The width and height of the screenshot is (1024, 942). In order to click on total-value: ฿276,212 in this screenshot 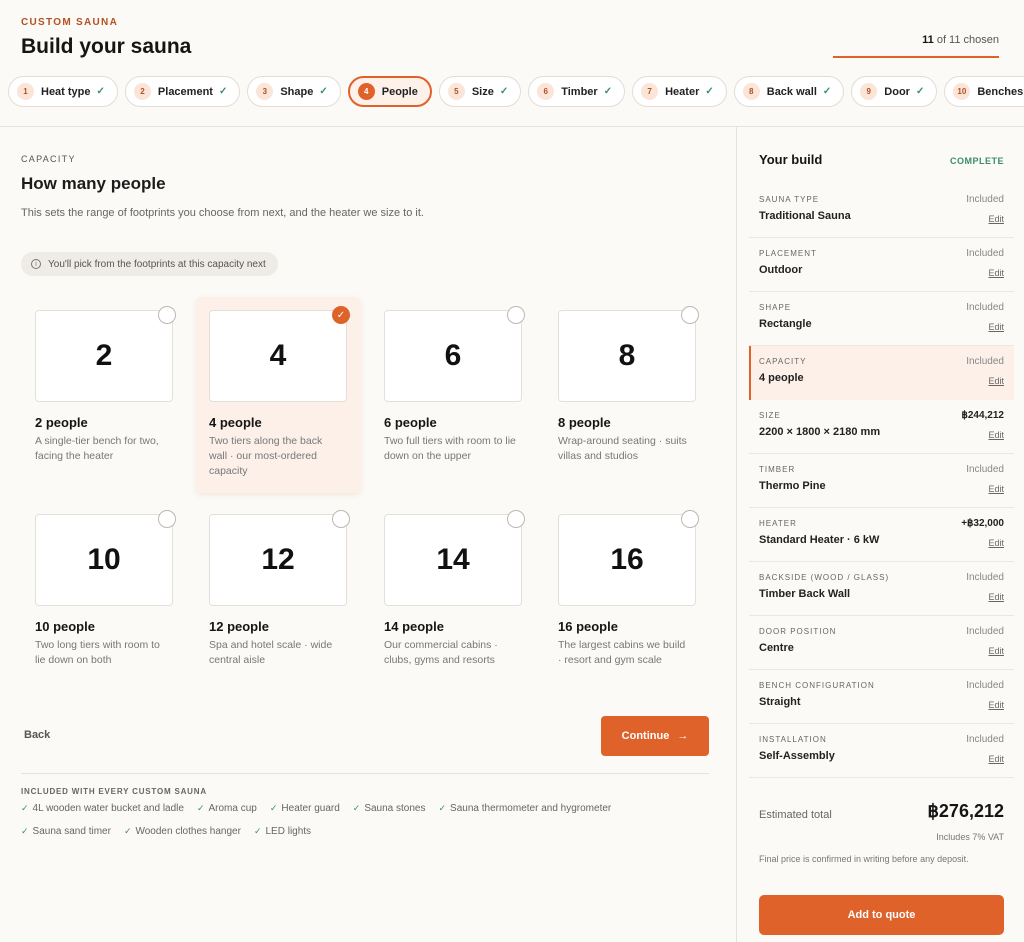, I will do `click(965, 811)`.